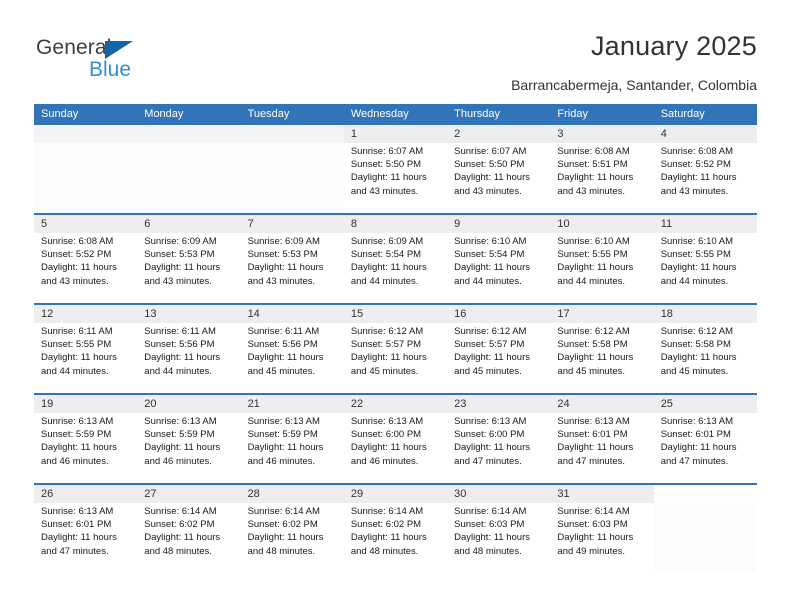 The image size is (792, 612). What do you see at coordinates (189, 494) in the screenshot?
I see `day-number: 27` at bounding box center [189, 494].